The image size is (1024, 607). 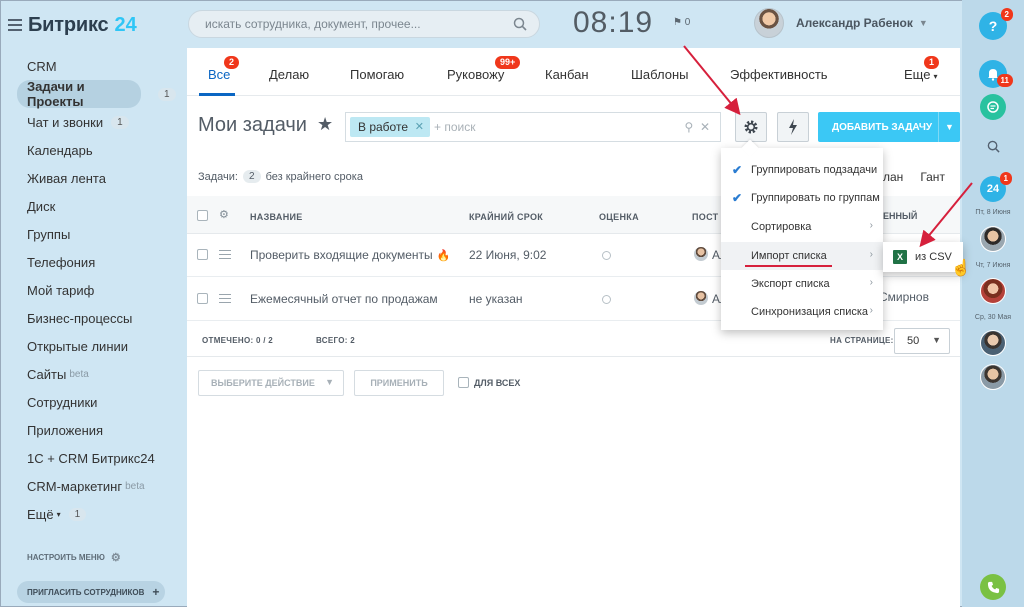 I want to click on column-responsible: ЕННЫЙ, so click(x=900, y=216).